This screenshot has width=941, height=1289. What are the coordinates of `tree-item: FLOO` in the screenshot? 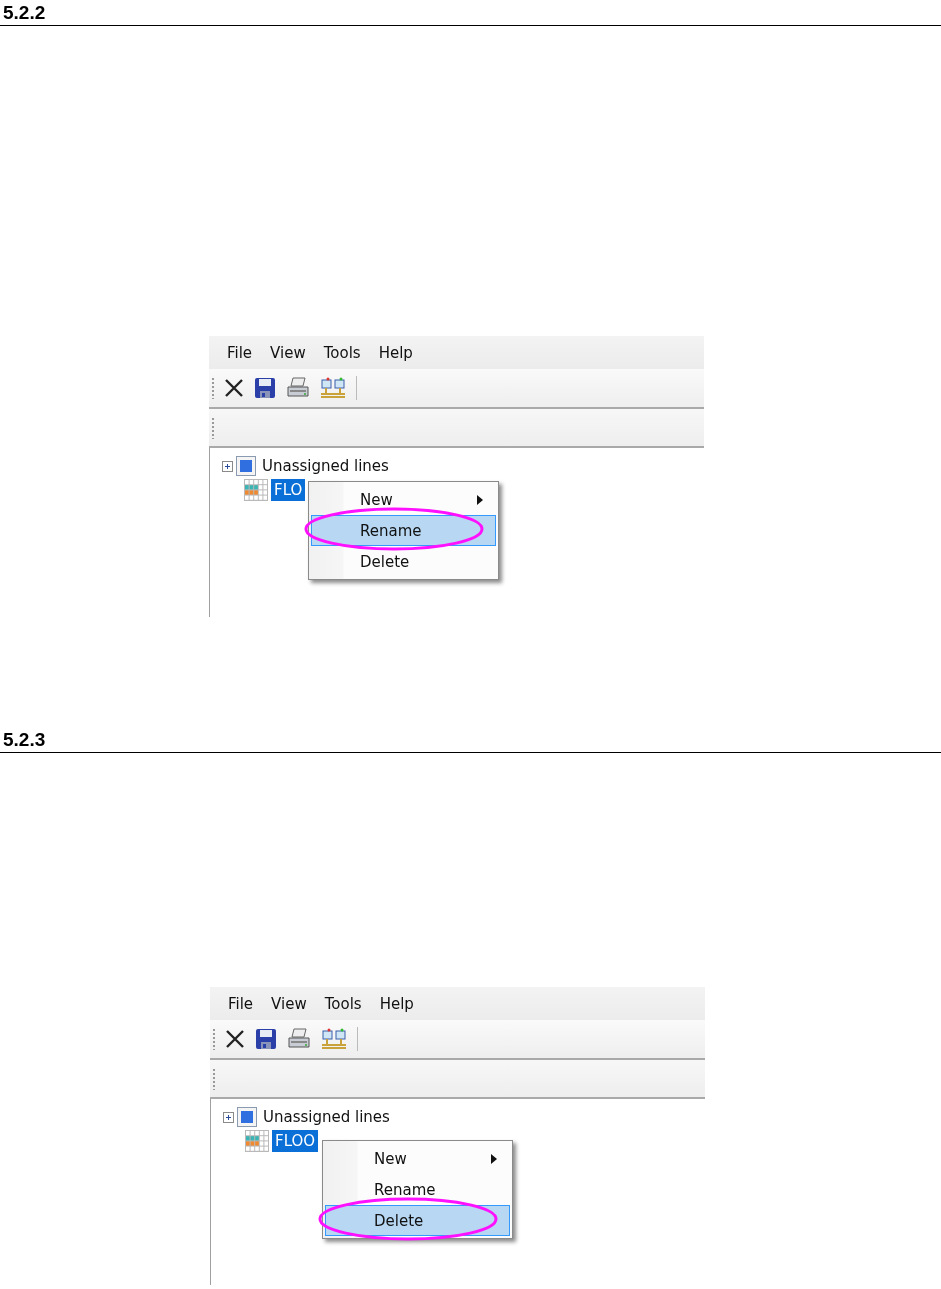 It's located at (295, 1141).